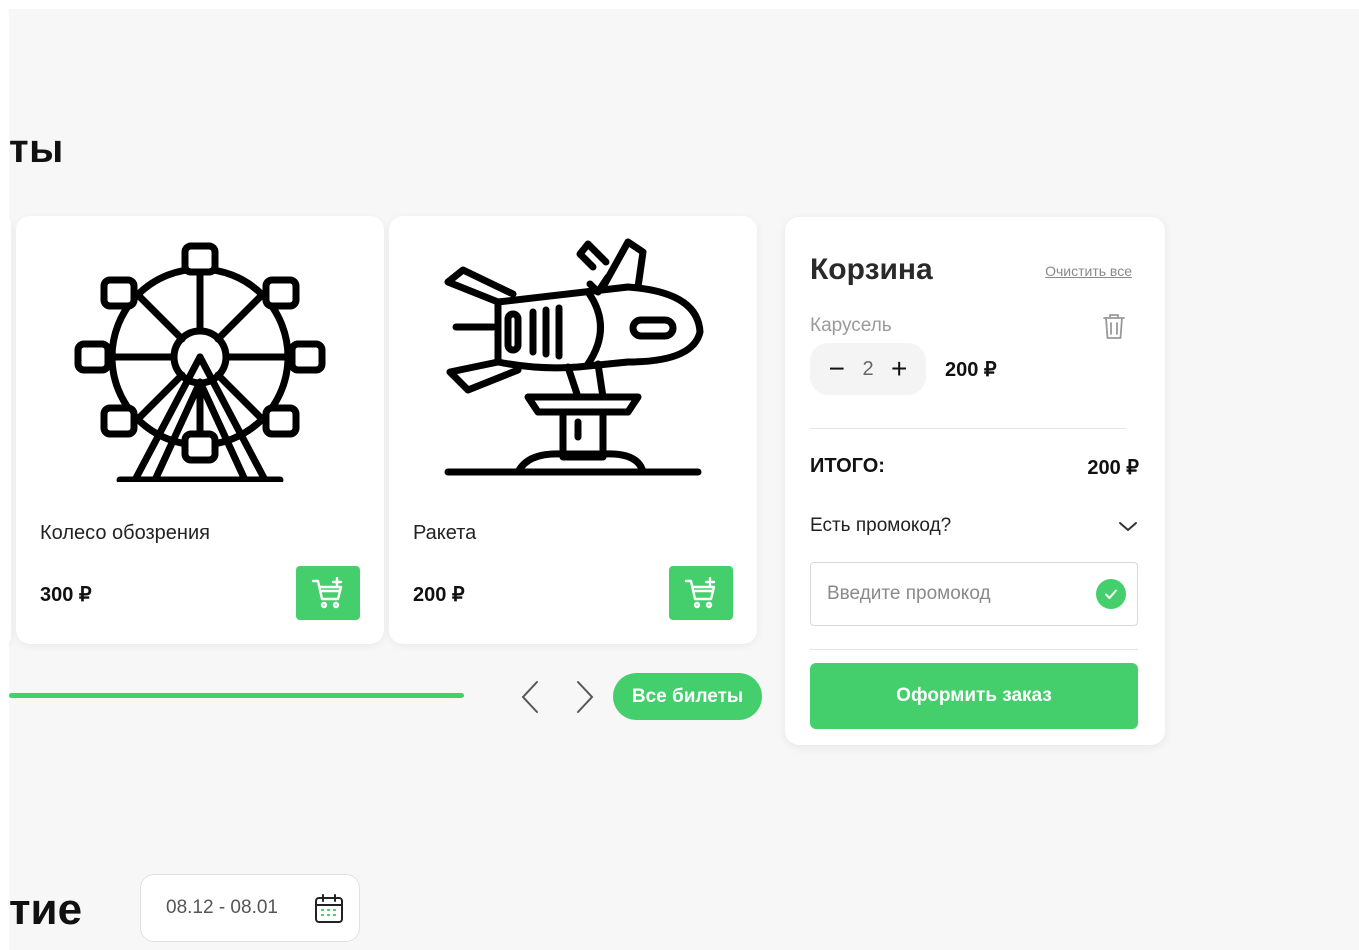 The image size is (1359, 950). What do you see at coordinates (971, 370) in the screenshot?
I see `basket-item-price: 200 ₽` at bounding box center [971, 370].